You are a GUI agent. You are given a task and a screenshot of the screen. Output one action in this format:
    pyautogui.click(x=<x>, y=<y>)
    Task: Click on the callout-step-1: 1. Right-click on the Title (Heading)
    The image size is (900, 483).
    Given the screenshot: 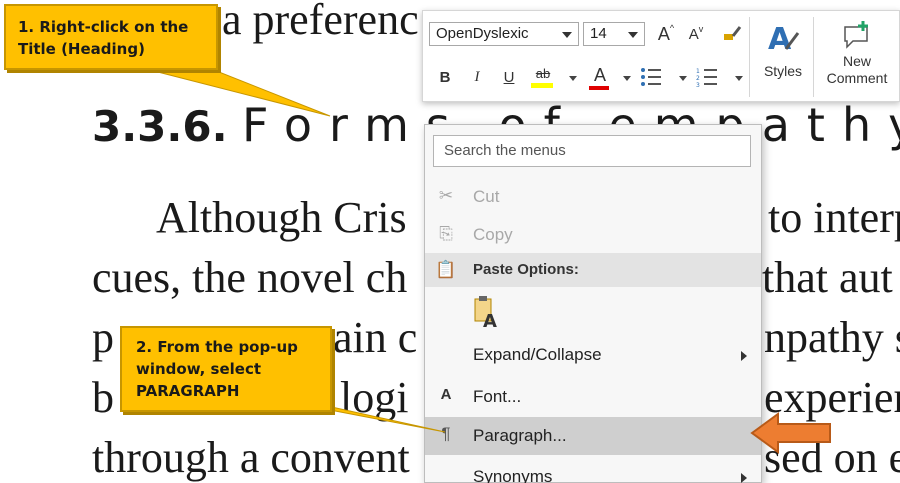 What is the action you would take?
    pyautogui.click(x=111, y=37)
    